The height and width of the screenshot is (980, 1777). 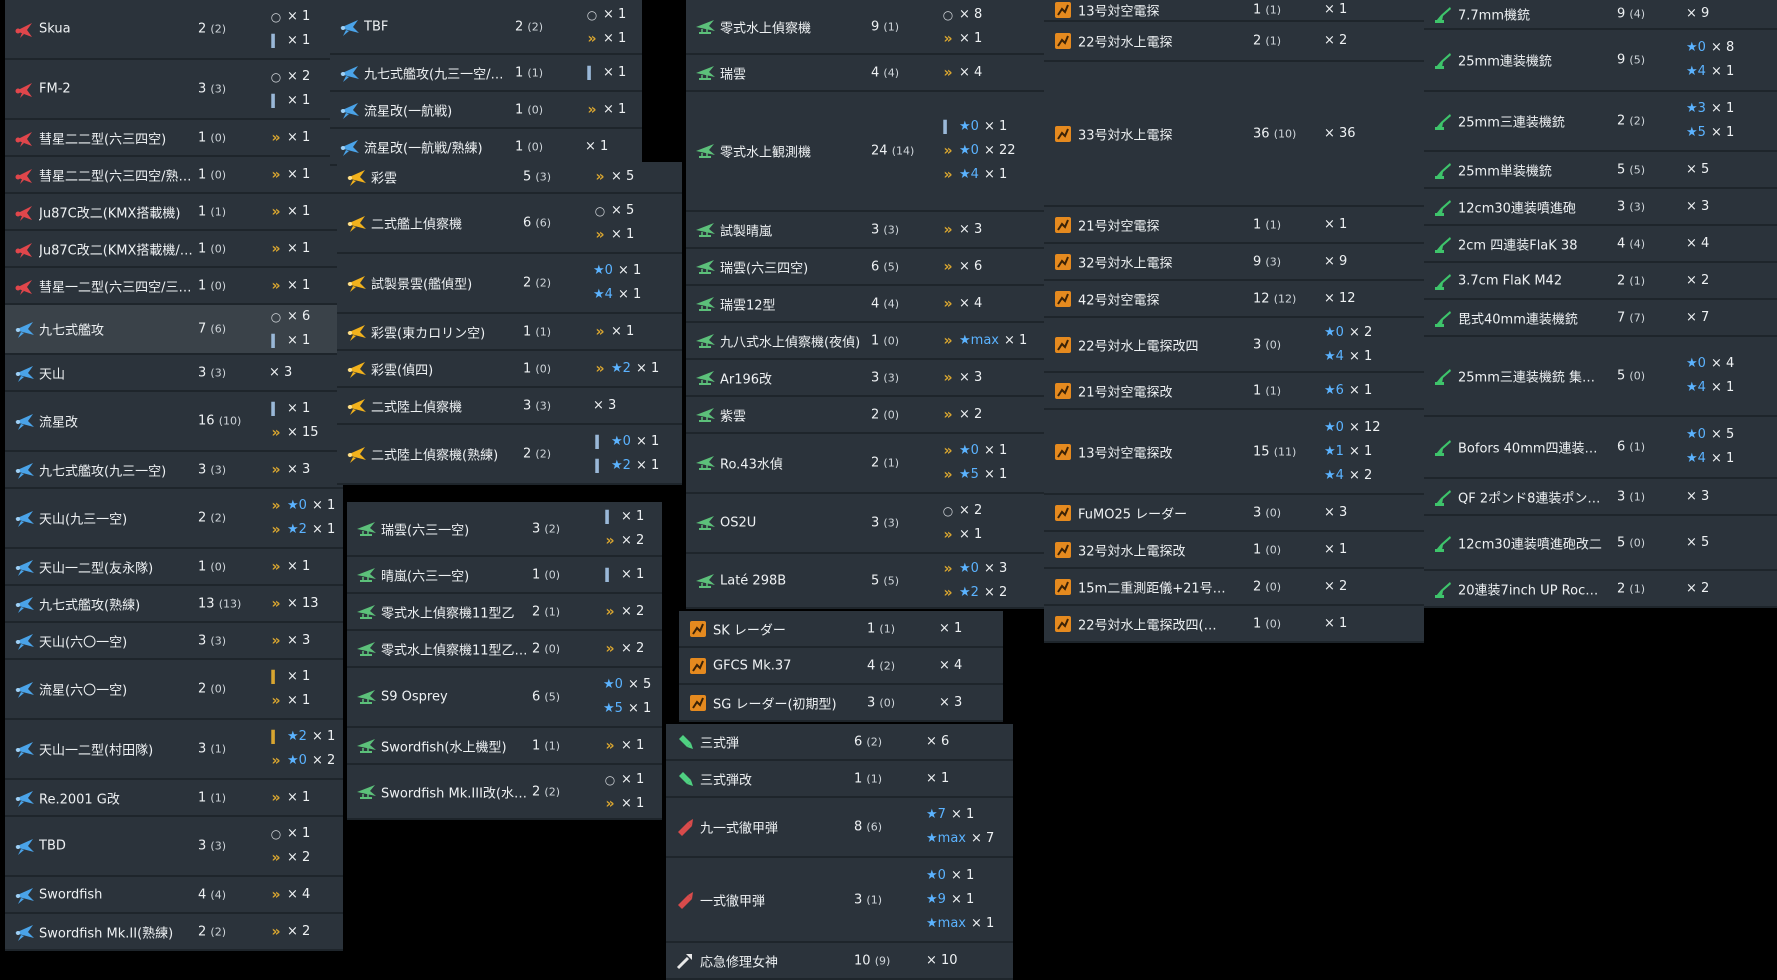 I want to click on equipment-name: 天山一二型(村田隊), so click(x=96, y=751).